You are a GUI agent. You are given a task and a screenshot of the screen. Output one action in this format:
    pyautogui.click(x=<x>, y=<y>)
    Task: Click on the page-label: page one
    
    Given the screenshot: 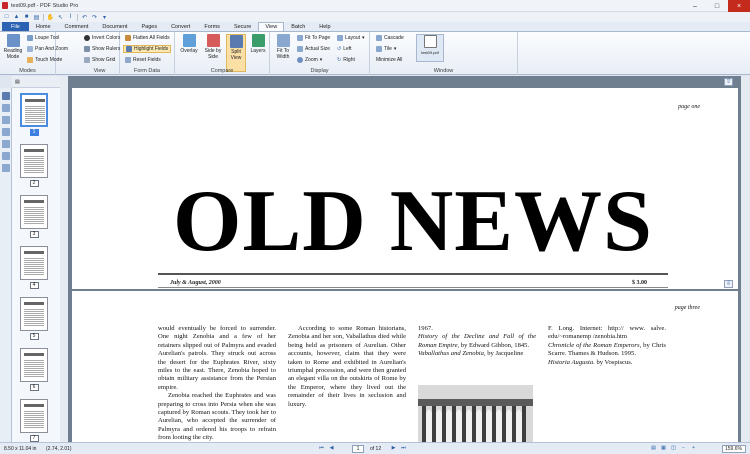 What is the action you would take?
    pyautogui.click(x=689, y=107)
    